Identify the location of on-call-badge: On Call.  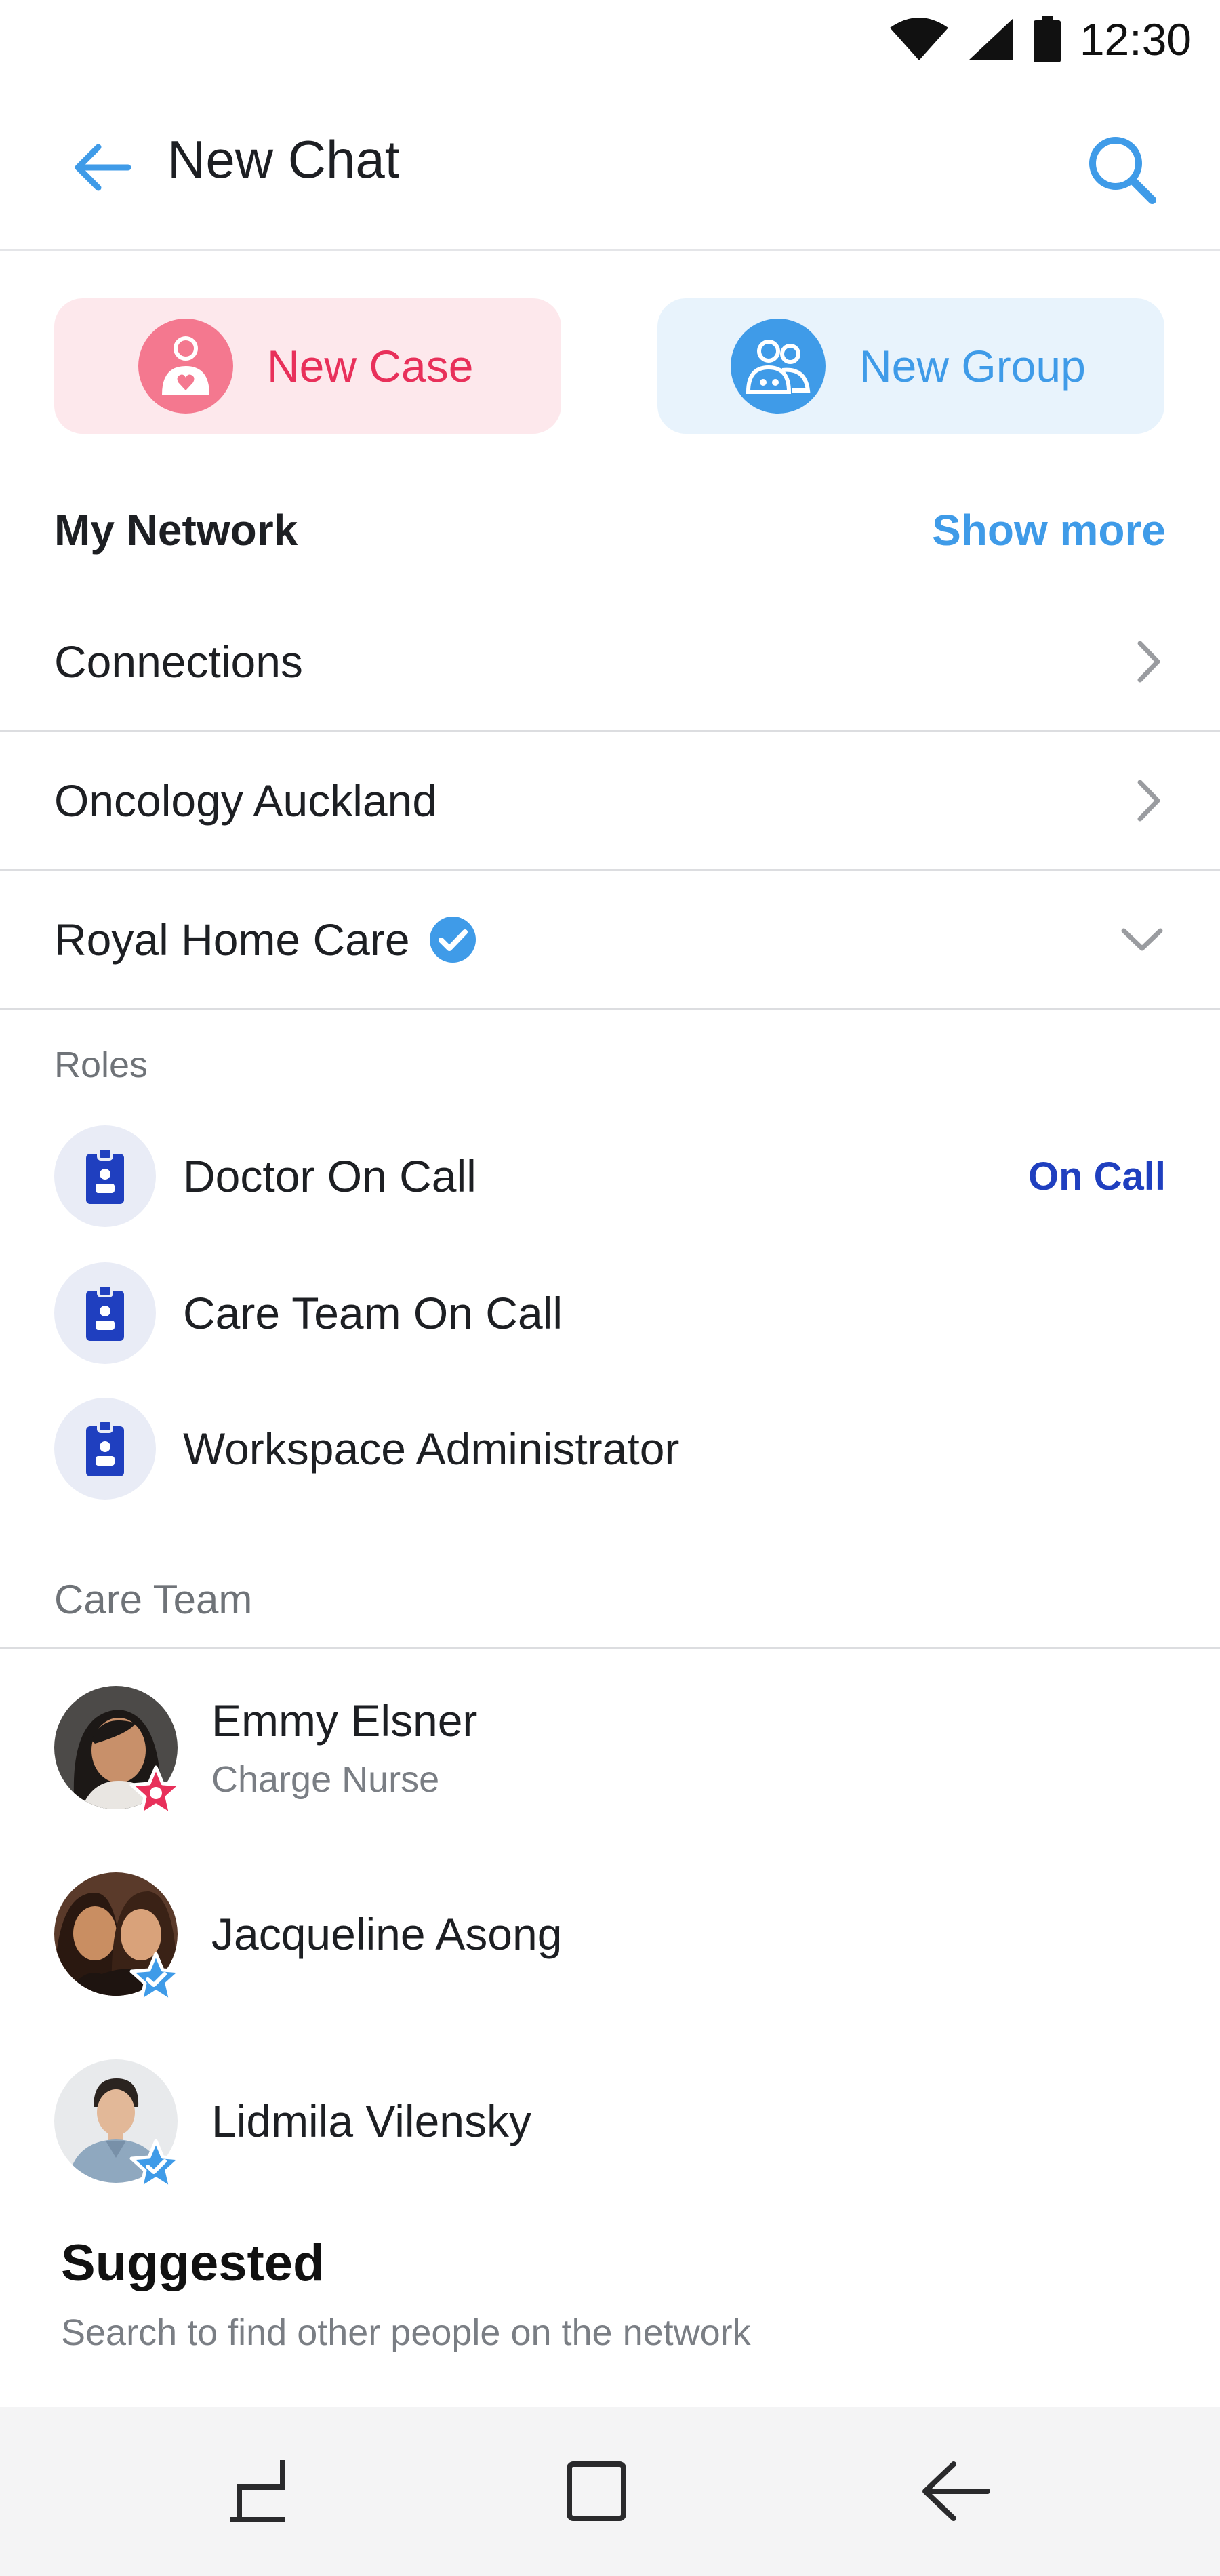
(1097, 1176).